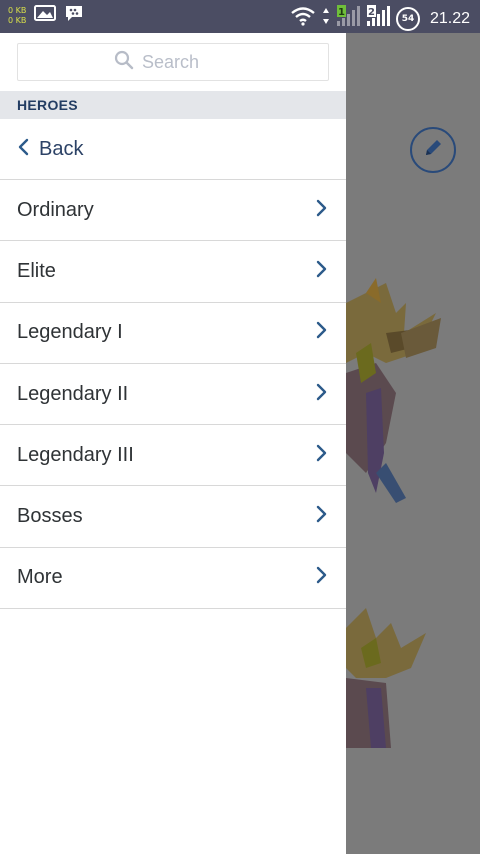 Image resolution: width=480 pixels, height=854 pixels. Describe the element at coordinates (55, 209) in the screenshot. I see `menu-item-label: Ordinary` at that location.